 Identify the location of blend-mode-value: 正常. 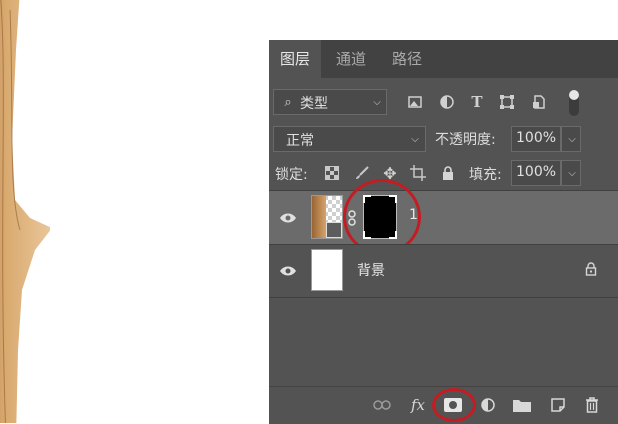
(300, 141).